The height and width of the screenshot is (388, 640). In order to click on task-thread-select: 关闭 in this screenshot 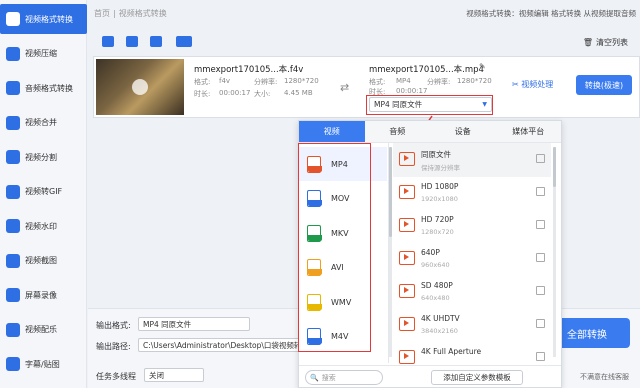, I will do `click(174, 375)`.